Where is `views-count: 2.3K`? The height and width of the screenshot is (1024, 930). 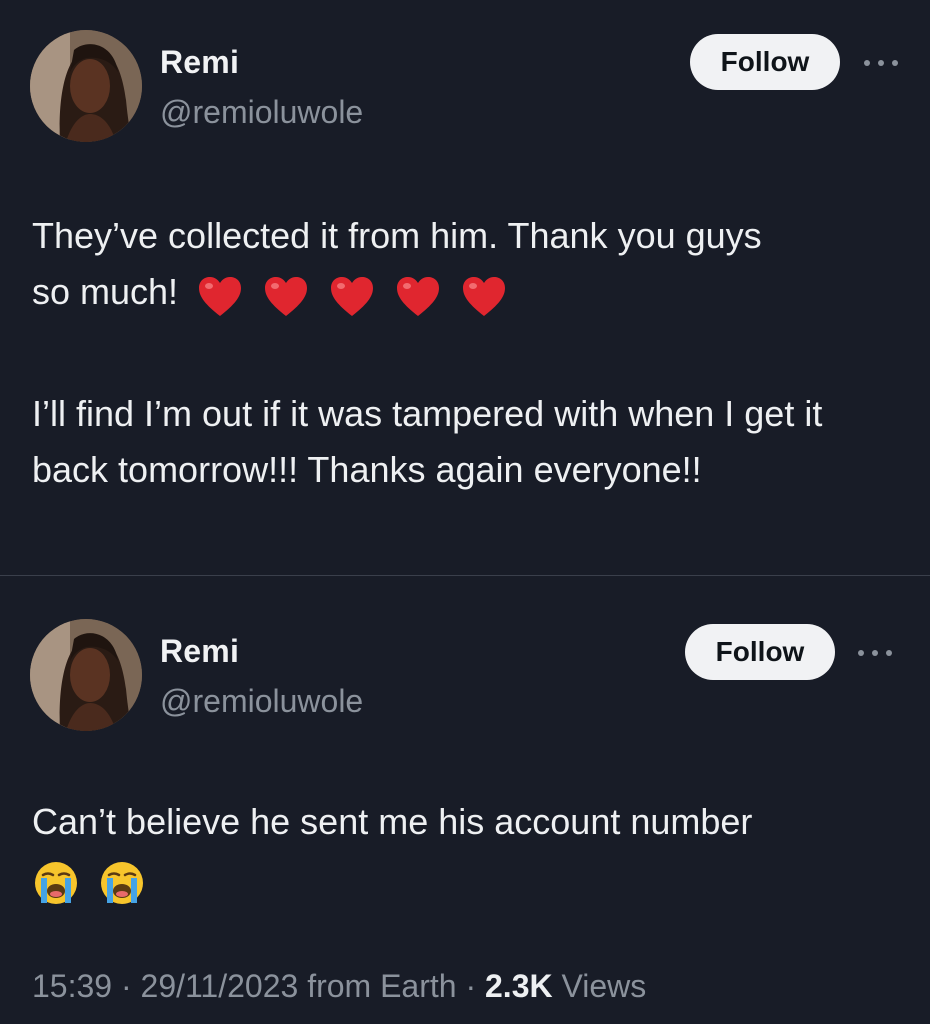 views-count: 2.3K is located at coordinates (519, 986).